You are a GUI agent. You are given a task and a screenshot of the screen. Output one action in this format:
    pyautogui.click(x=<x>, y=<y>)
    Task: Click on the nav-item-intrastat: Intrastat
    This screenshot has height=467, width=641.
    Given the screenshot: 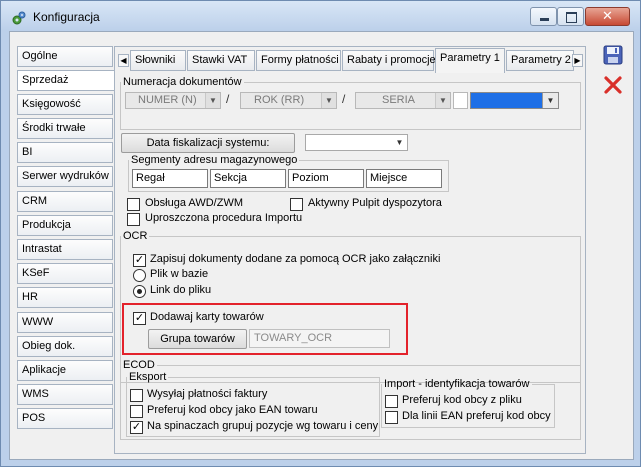 What is the action you would take?
    pyautogui.click(x=65, y=249)
    